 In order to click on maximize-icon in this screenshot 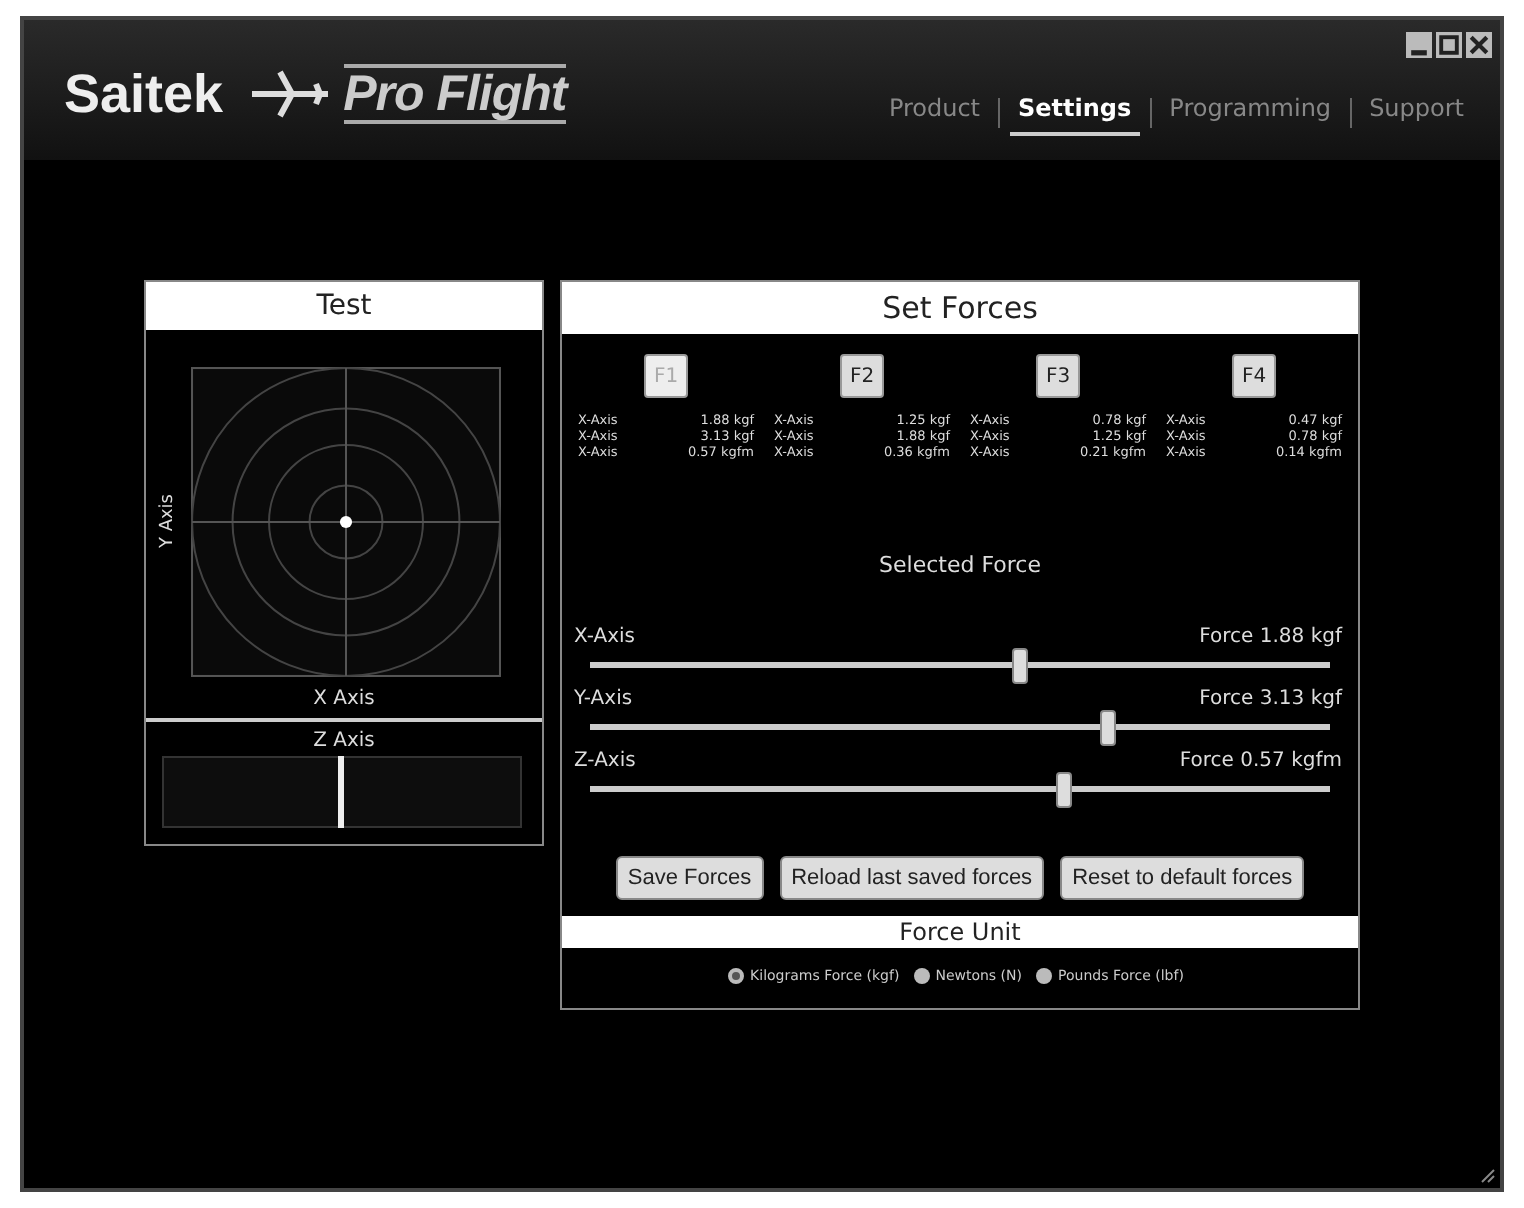, I will do `click(1449, 45)`.